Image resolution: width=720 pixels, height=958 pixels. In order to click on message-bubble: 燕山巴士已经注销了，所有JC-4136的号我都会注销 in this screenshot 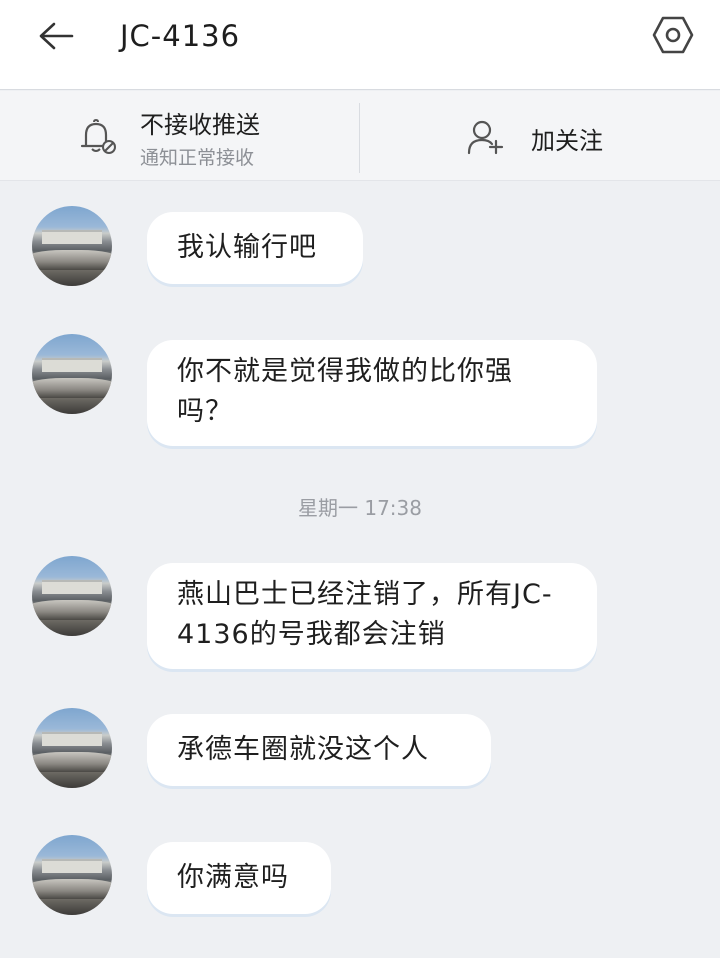, I will do `click(372, 616)`.